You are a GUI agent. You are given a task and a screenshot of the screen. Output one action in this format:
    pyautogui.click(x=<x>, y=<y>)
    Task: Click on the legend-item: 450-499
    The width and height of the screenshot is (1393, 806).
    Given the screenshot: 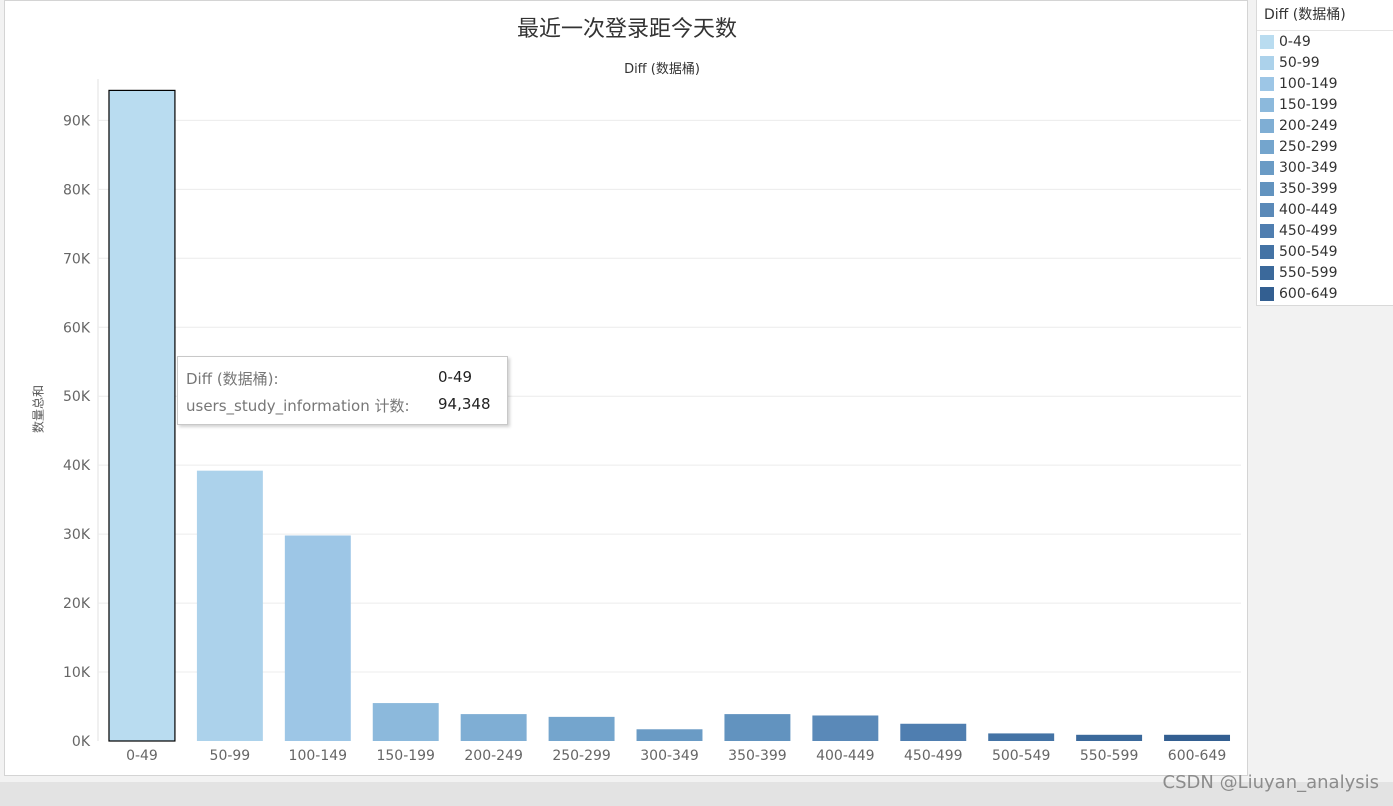 What is the action you would take?
    pyautogui.click(x=1299, y=231)
    